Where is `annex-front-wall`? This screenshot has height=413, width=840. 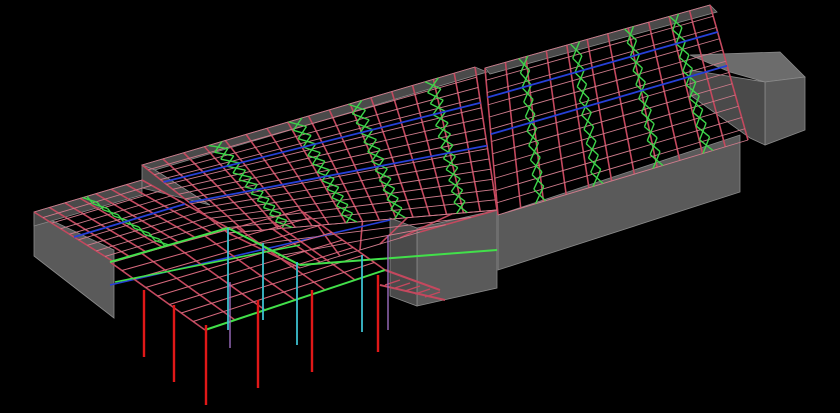 annex-front-wall is located at coordinates (785, 111).